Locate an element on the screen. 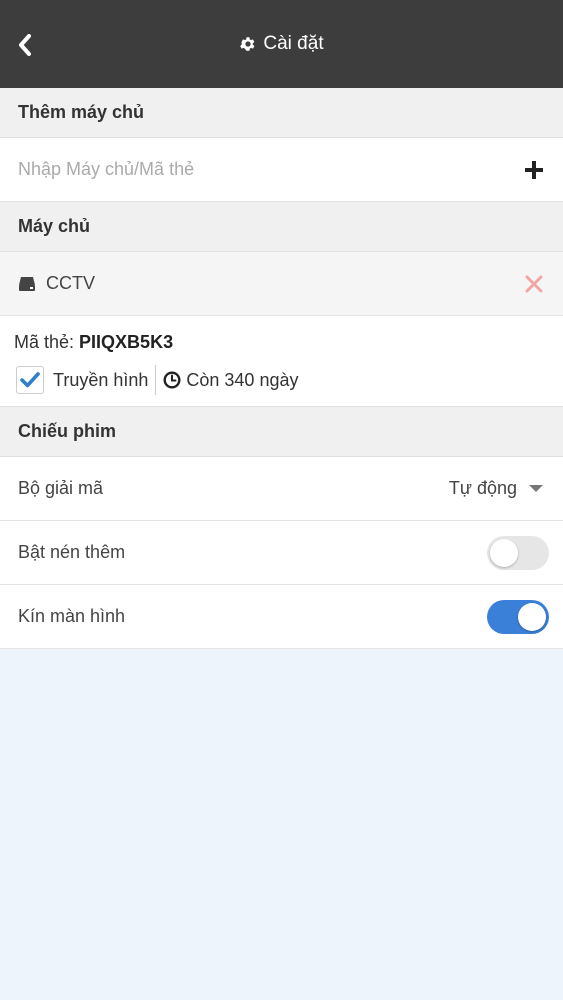  plus-icon is located at coordinates (534, 169).